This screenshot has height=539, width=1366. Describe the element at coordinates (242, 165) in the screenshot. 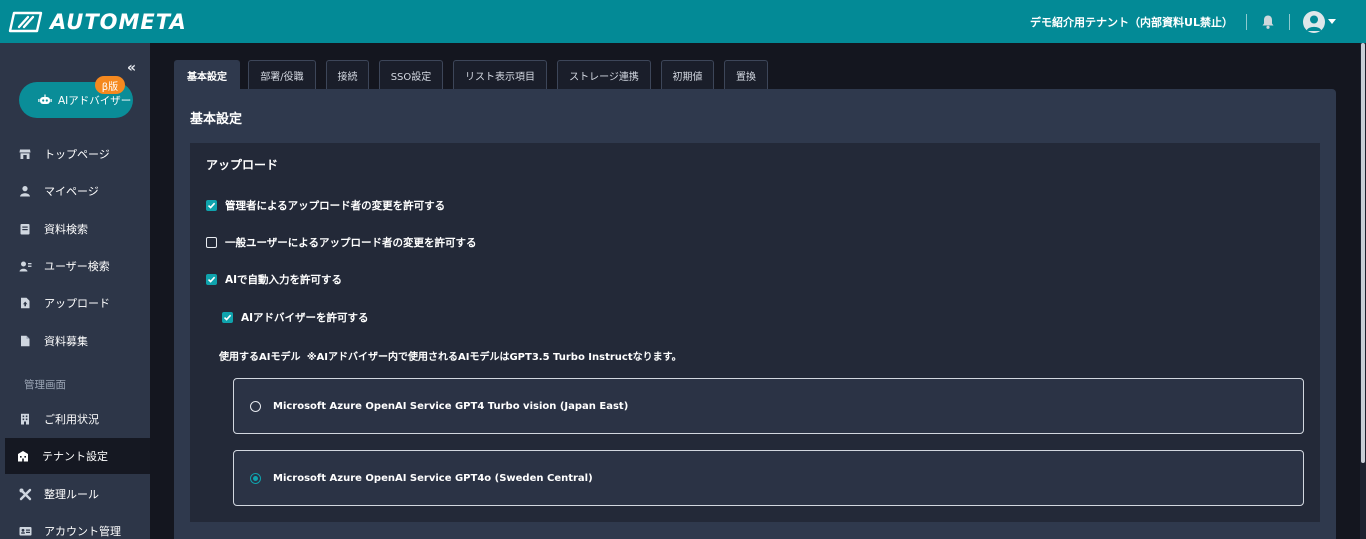

I see `section-title: アップロード` at that location.